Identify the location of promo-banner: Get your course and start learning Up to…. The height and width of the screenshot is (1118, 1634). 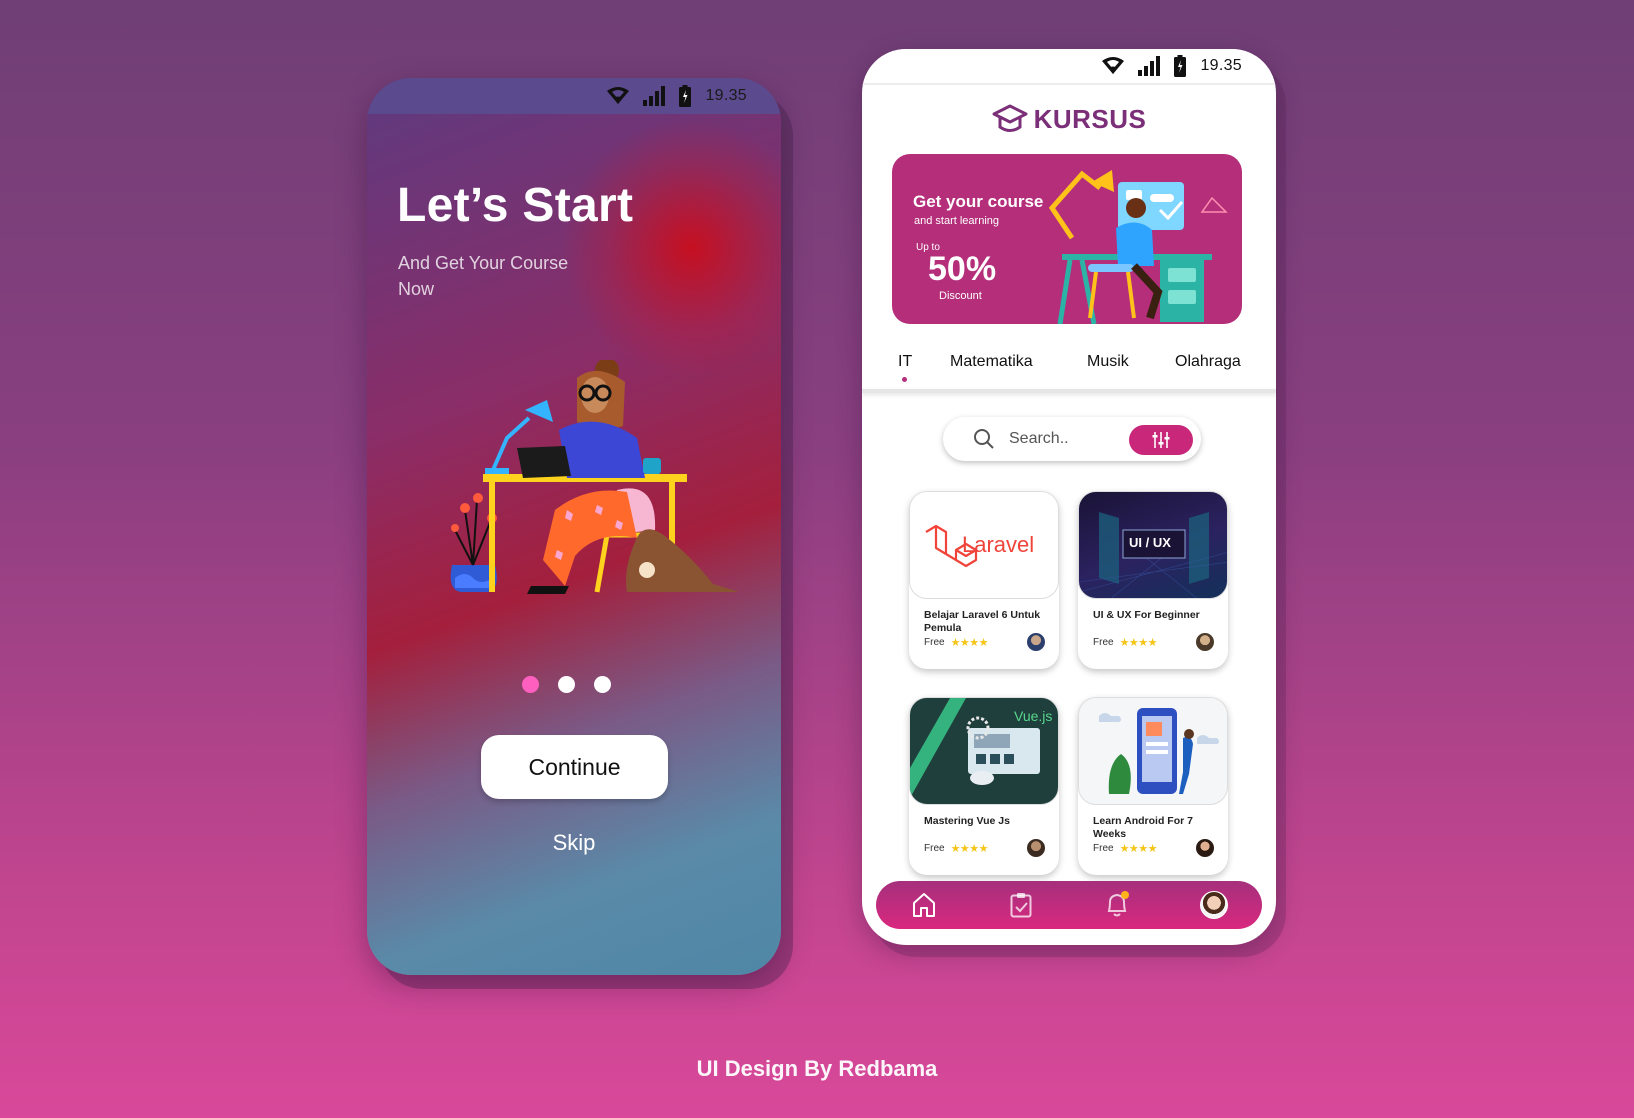
(1067, 239).